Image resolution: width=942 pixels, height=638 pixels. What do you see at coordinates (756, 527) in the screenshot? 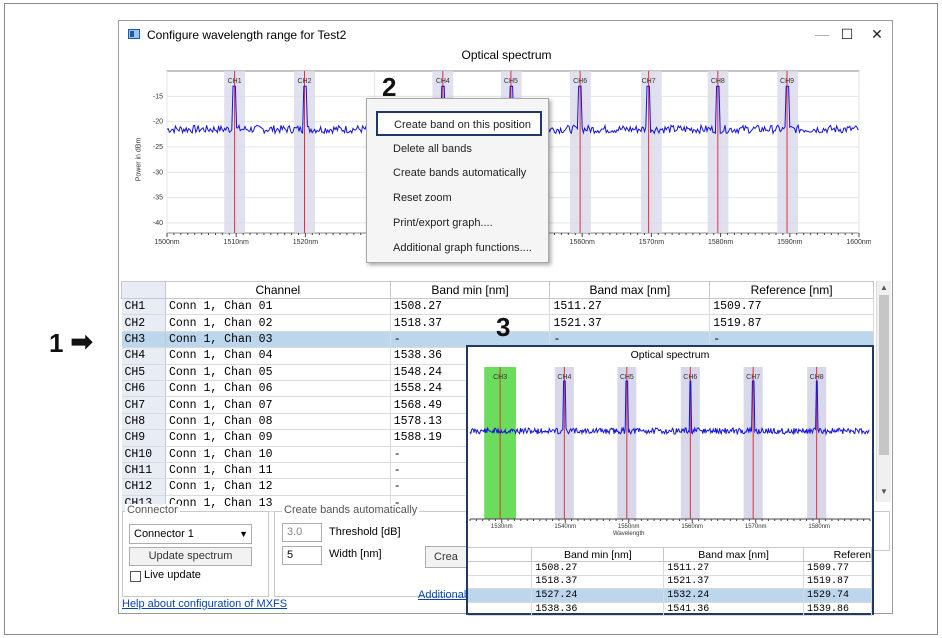
I see `inset-x-tick-label: 1570nm` at bounding box center [756, 527].